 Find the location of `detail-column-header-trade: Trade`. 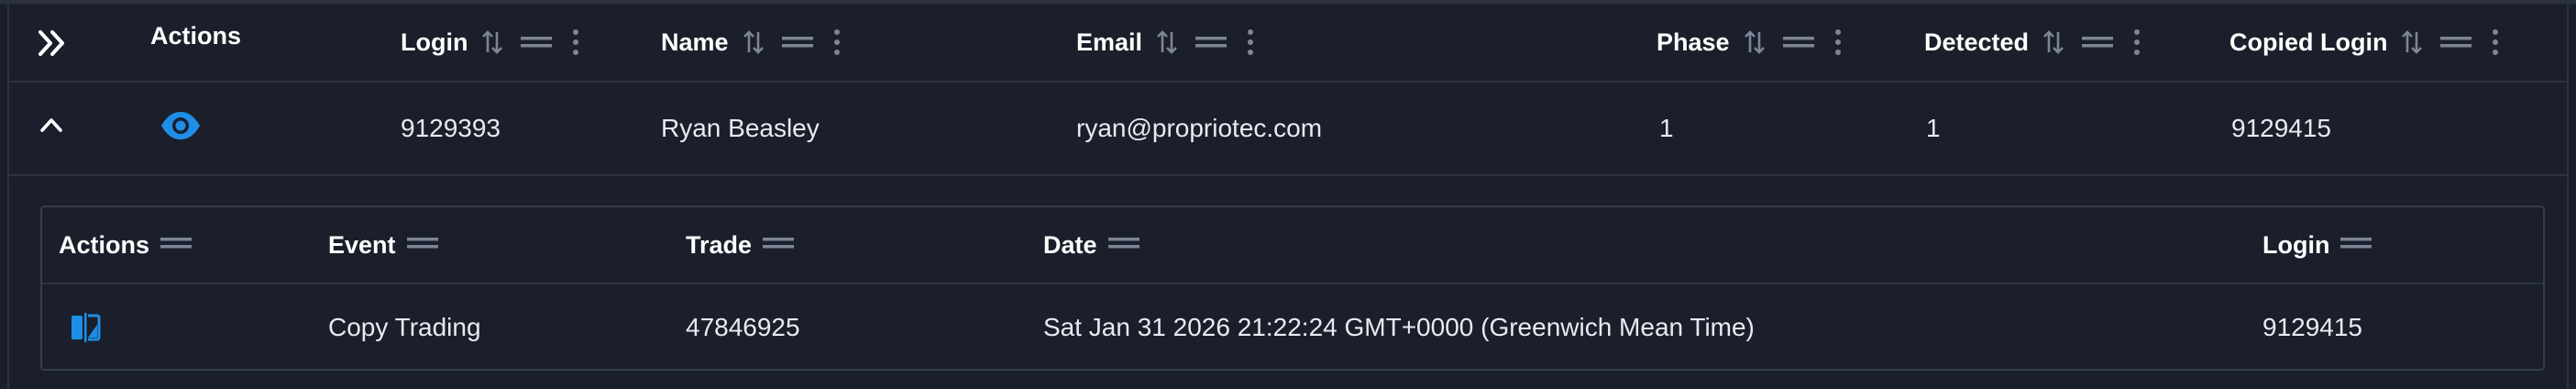

detail-column-header-trade: Trade is located at coordinates (740, 245).